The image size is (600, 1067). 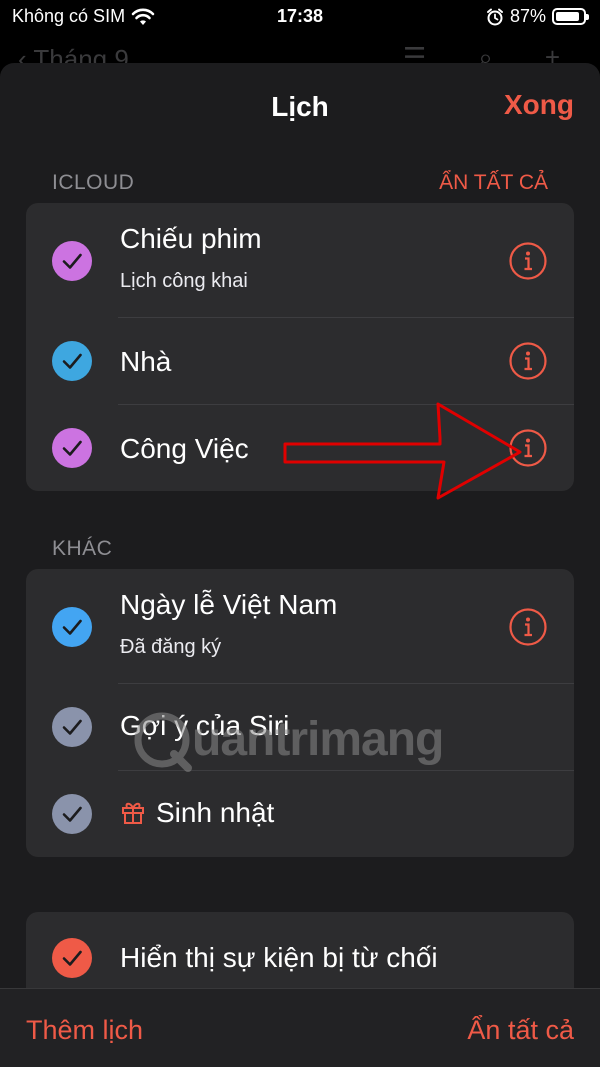 I want to click on calendar-title-with-icon: Sinh nhật, so click(x=197, y=813).